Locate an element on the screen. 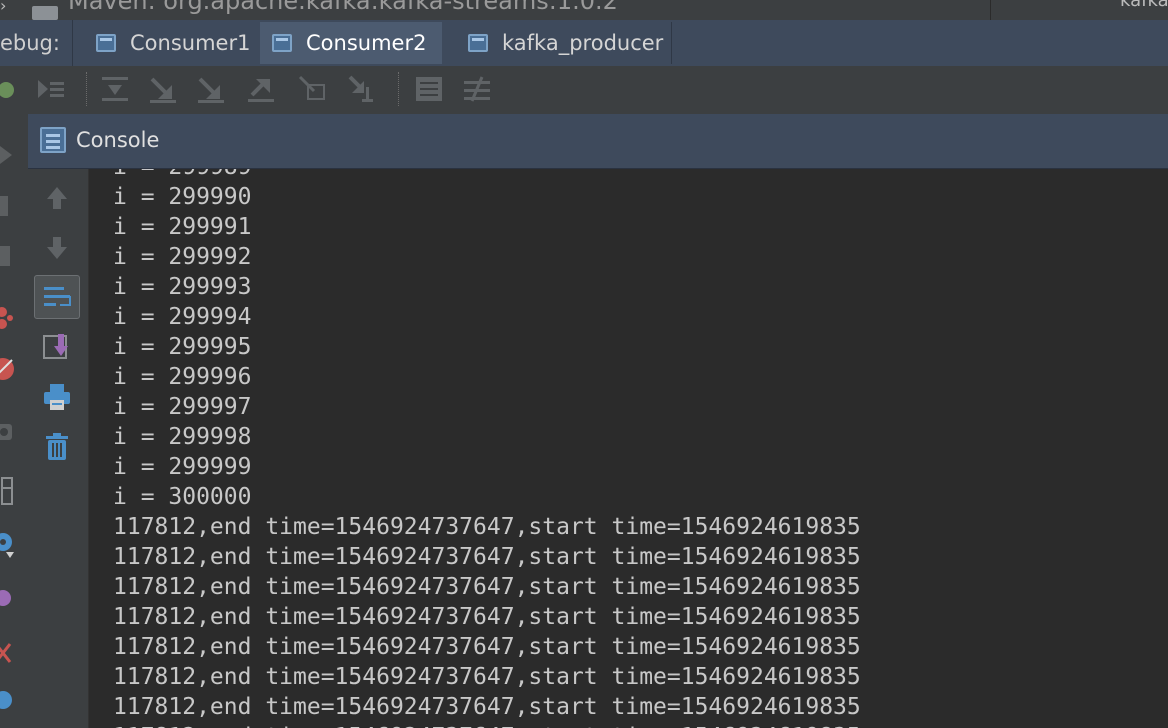 This screenshot has width=1168, height=728. tab-kafka-producer: kafka_producer is located at coordinates (564, 43).